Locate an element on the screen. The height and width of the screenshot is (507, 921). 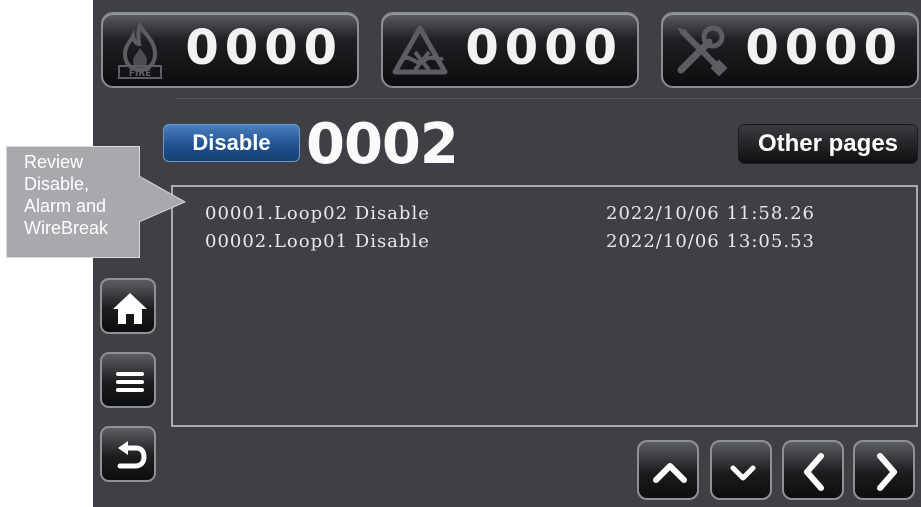
home-icon is located at coordinates (130, 308).